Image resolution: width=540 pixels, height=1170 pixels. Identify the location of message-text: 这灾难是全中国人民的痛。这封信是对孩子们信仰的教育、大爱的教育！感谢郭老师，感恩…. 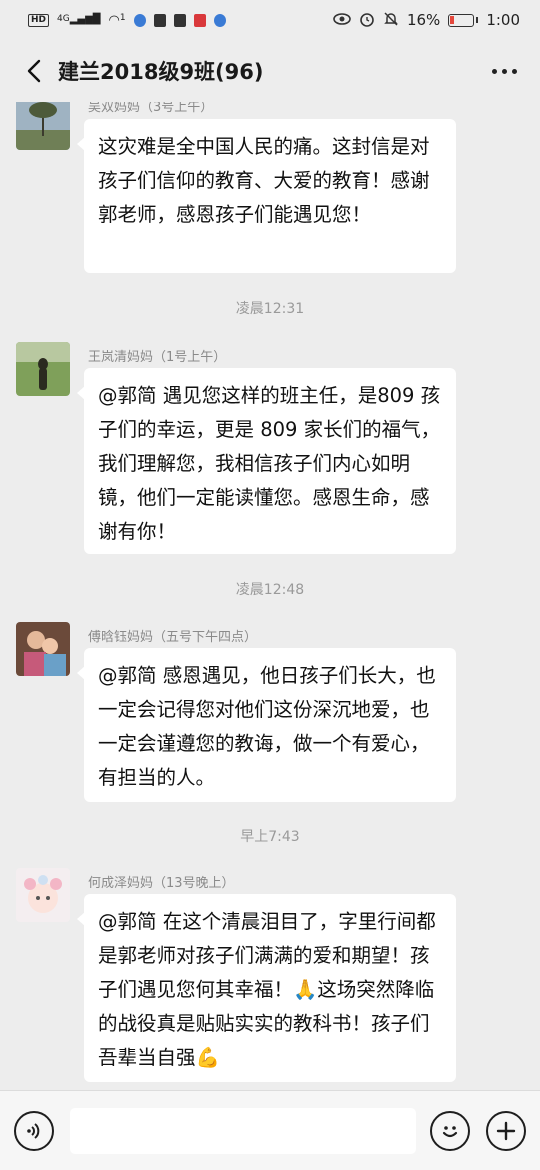
(264, 180).